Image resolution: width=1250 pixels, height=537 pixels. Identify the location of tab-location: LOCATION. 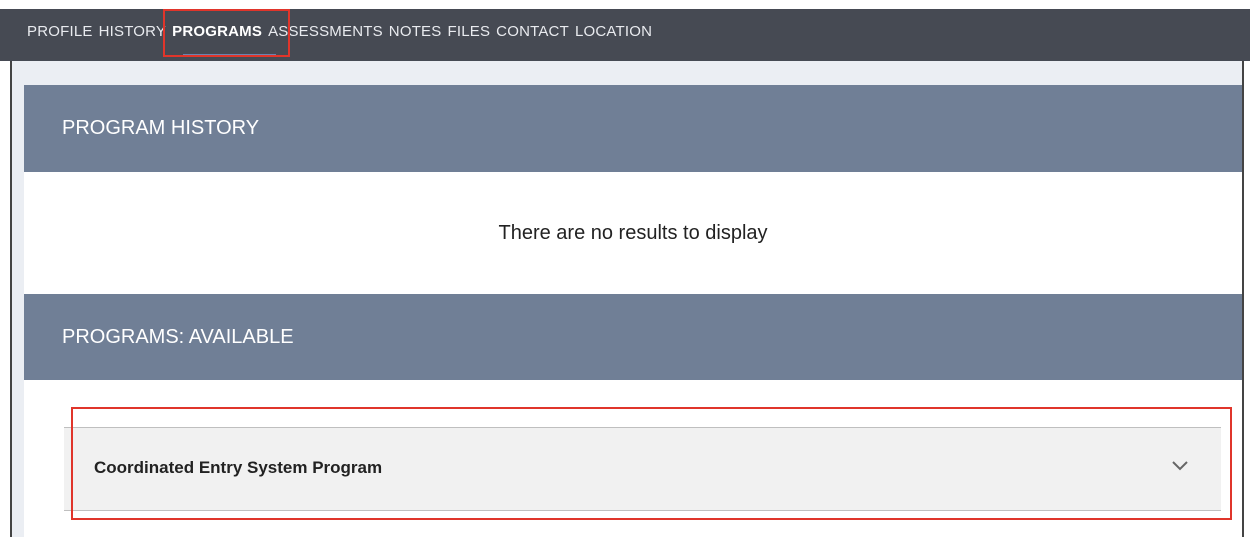
(613, 31).